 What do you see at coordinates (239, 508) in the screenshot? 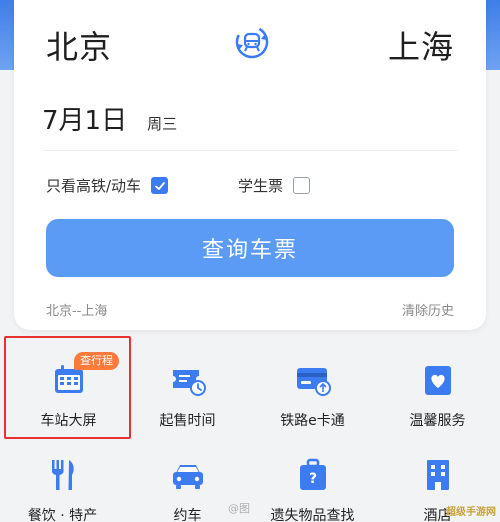
I see `watermark: @图` at bounding box center [239, 508].